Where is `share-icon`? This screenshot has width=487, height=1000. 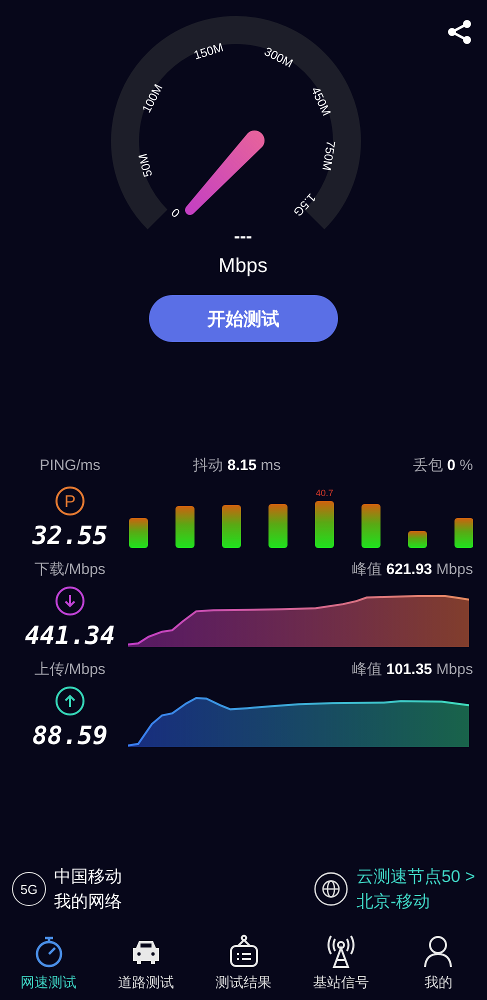 share-icon is located at coordinates (459, 32).